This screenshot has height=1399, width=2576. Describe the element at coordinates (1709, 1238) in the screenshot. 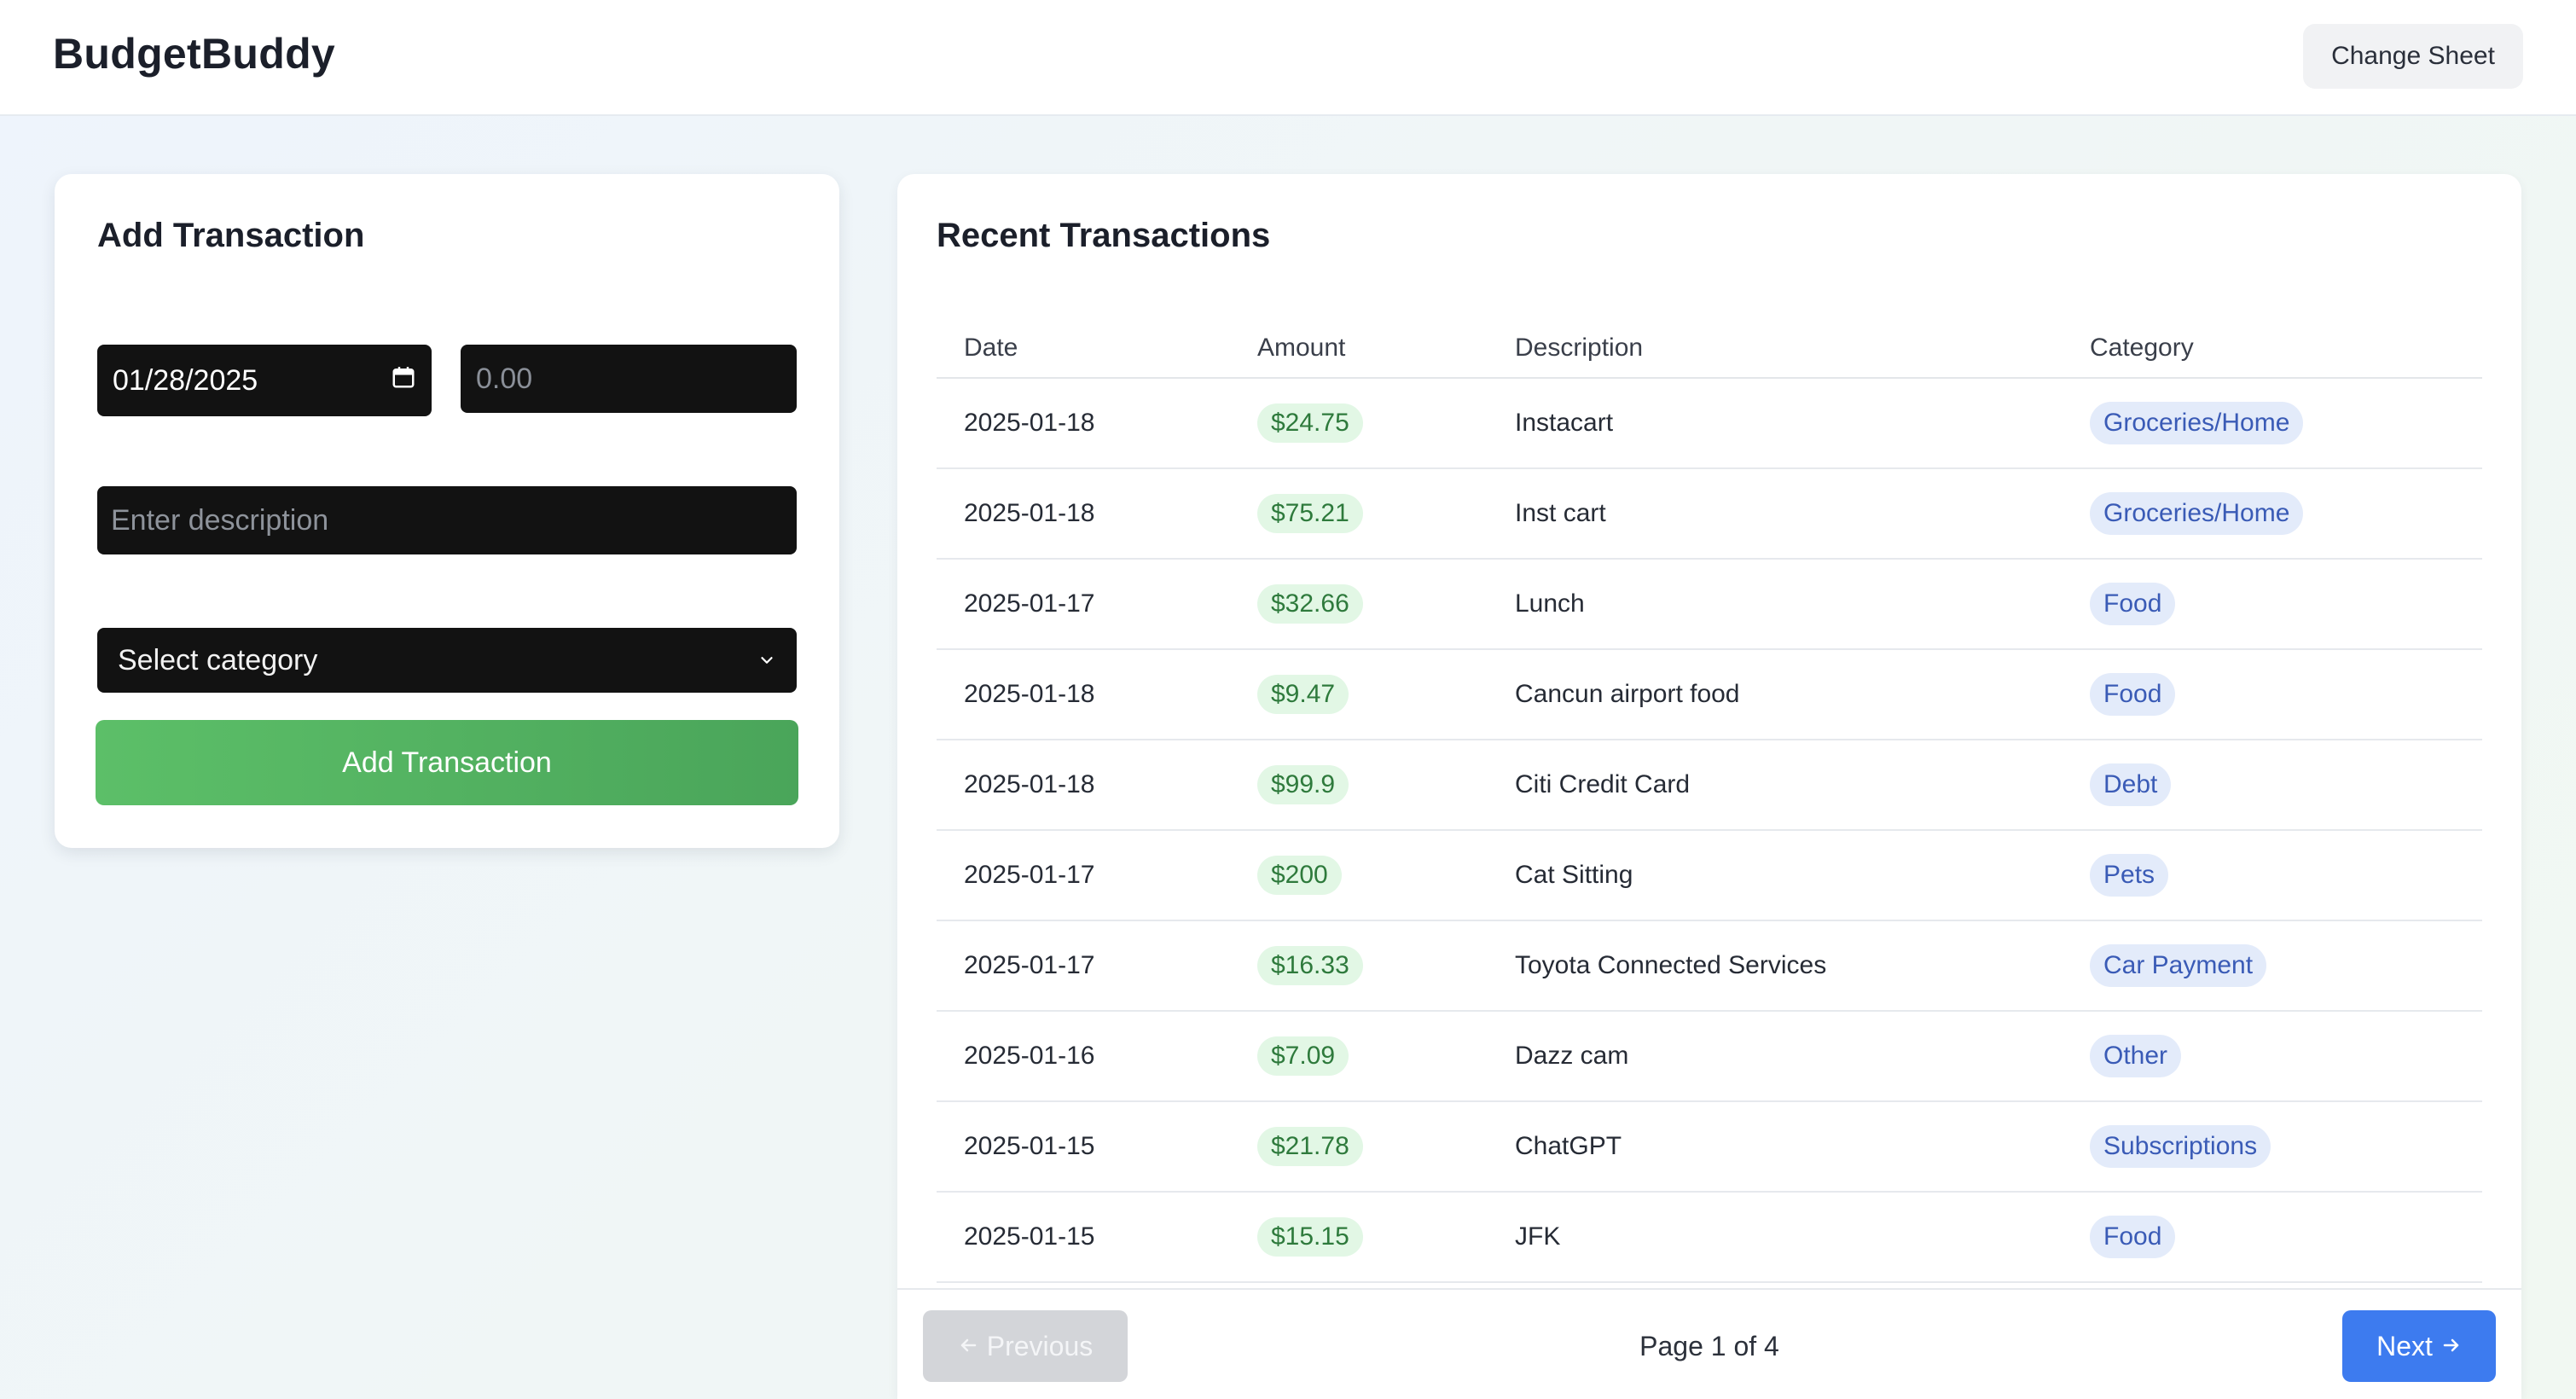

I see `table-row: 2025-01-15 $15.15 JFK Food` at that location.